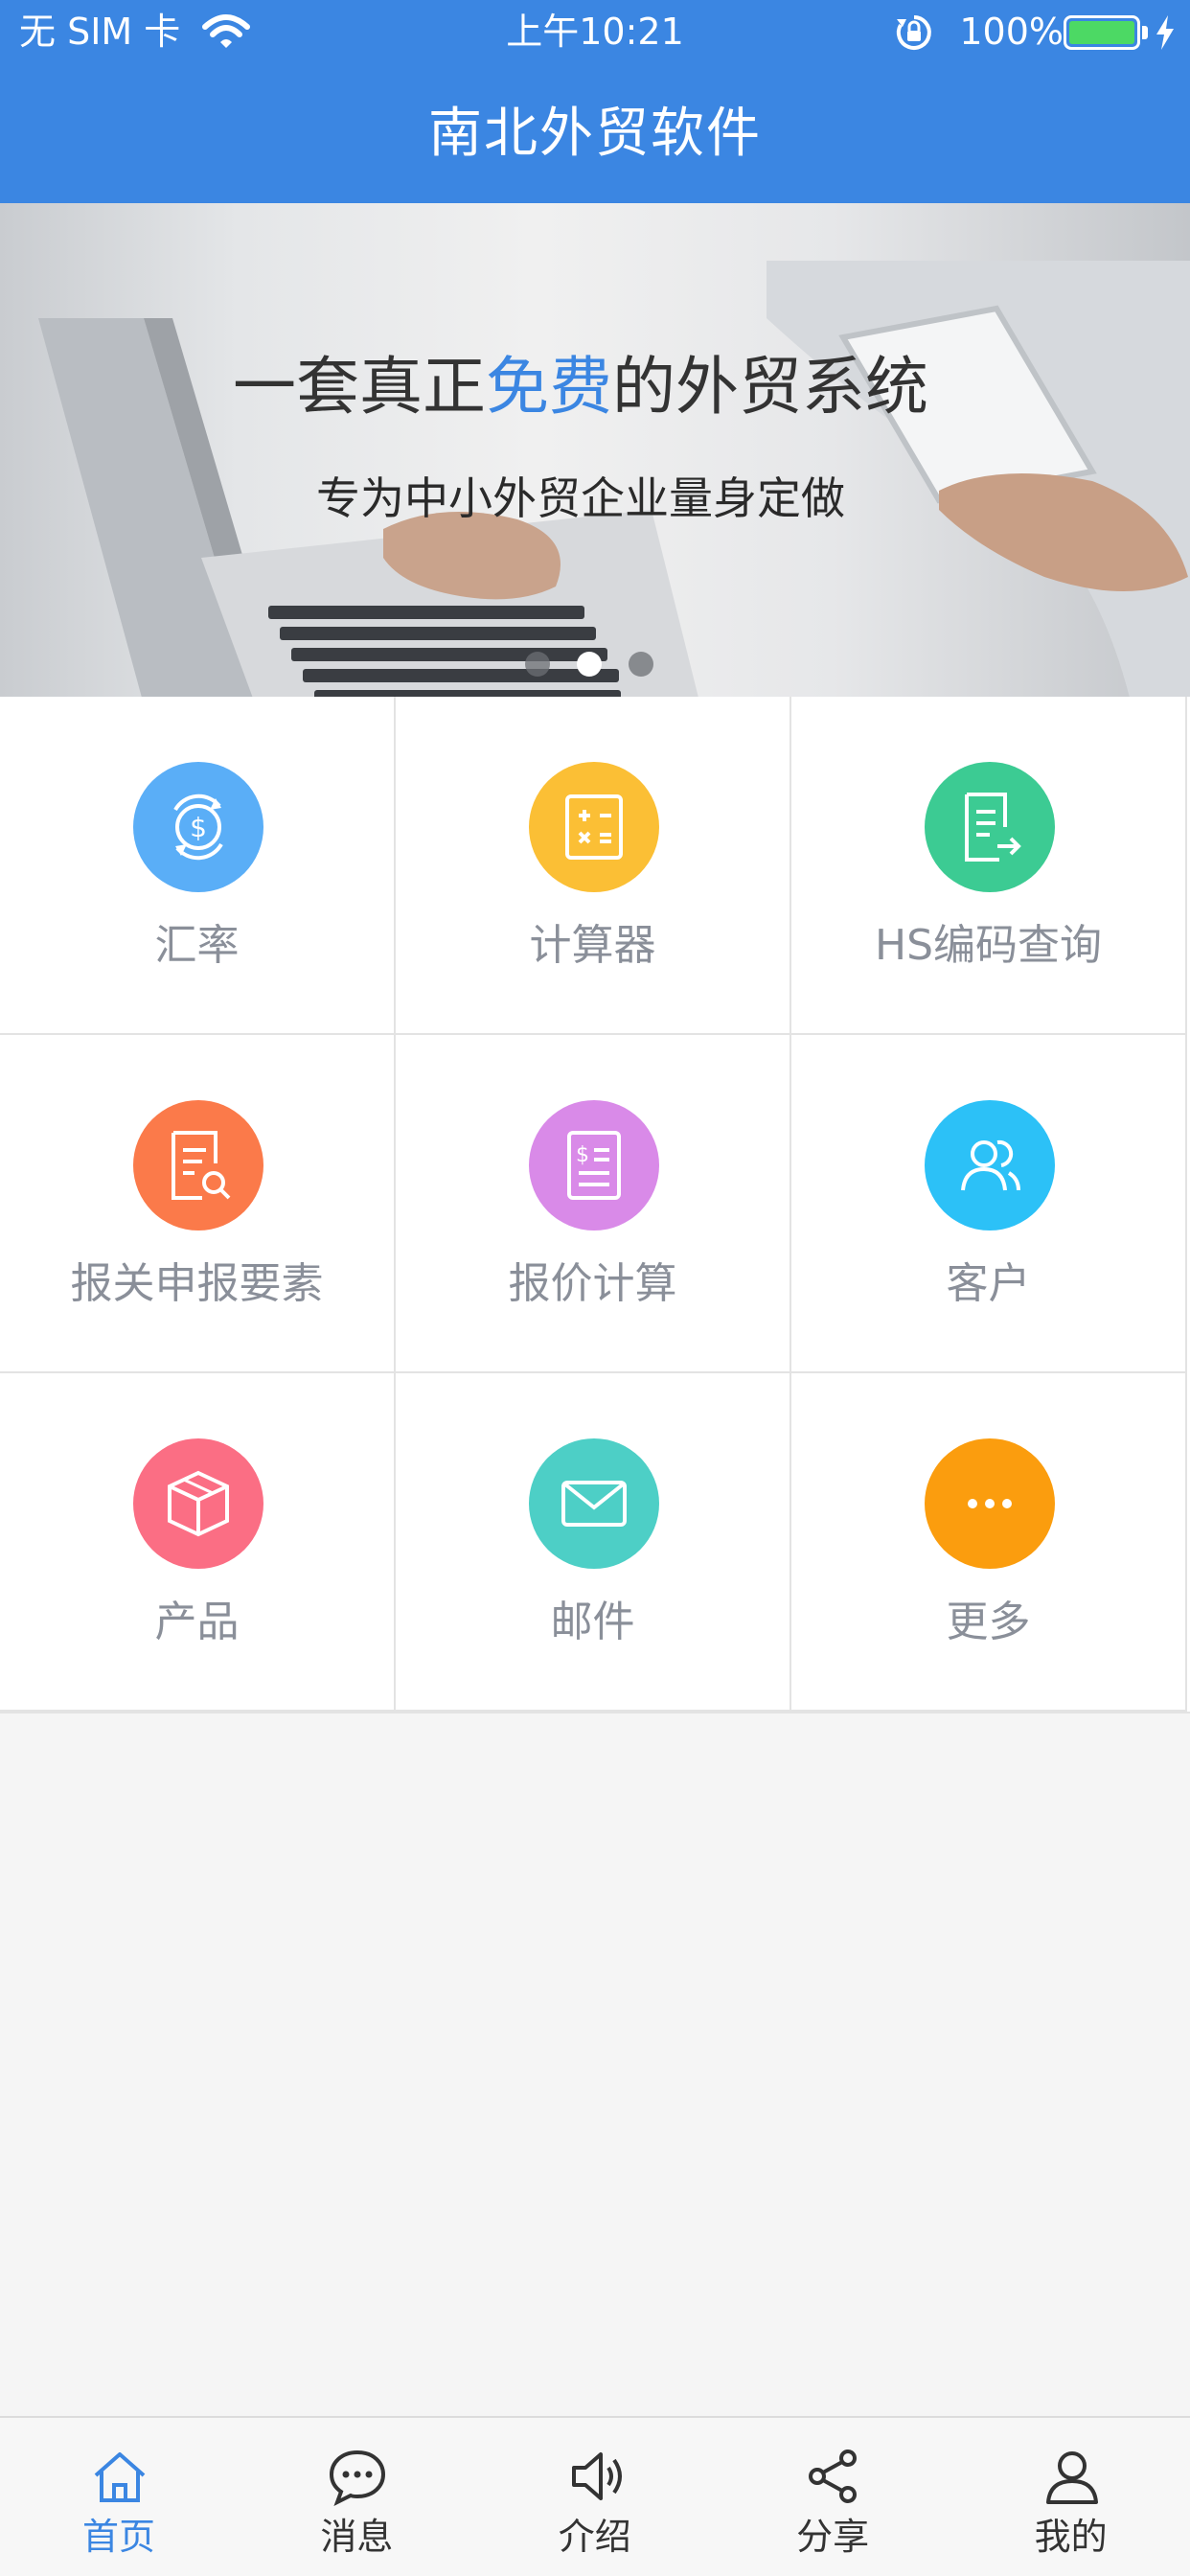  Describe the element at coordinates (1012, 32) in the screenshot. I see `battery-percent: 100%` at that location.